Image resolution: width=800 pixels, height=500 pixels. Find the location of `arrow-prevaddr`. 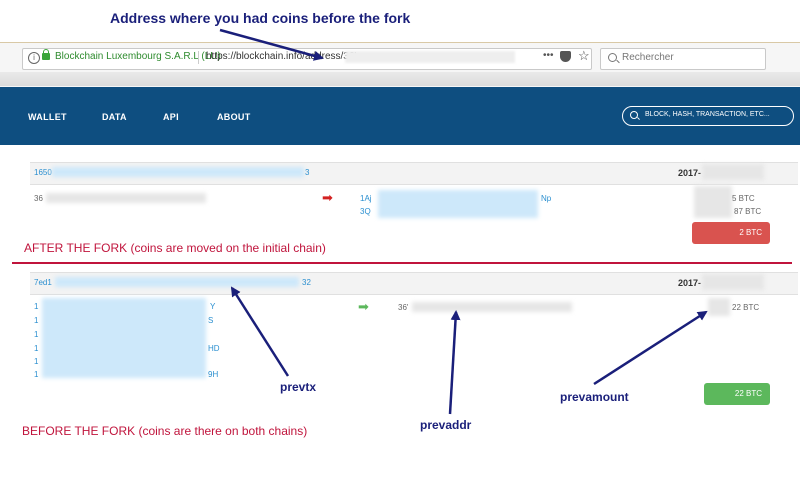

arrow-prevaddr is located at coordinates (454, 362).